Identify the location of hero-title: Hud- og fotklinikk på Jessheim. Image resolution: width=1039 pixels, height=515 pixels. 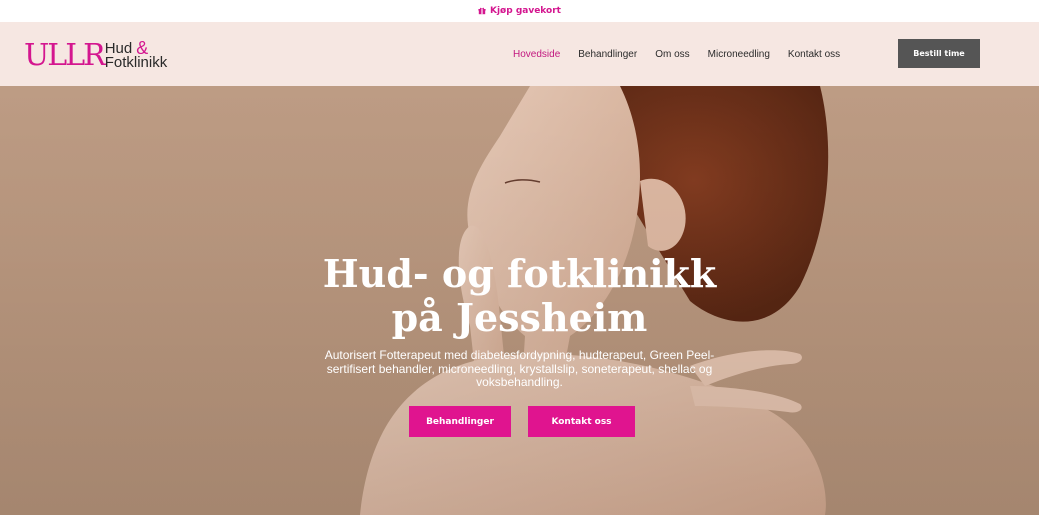
(519, 295).